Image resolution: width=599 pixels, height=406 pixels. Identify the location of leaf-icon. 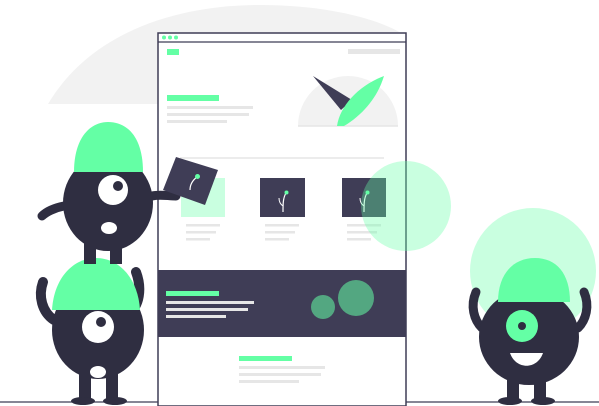
(286, 192).